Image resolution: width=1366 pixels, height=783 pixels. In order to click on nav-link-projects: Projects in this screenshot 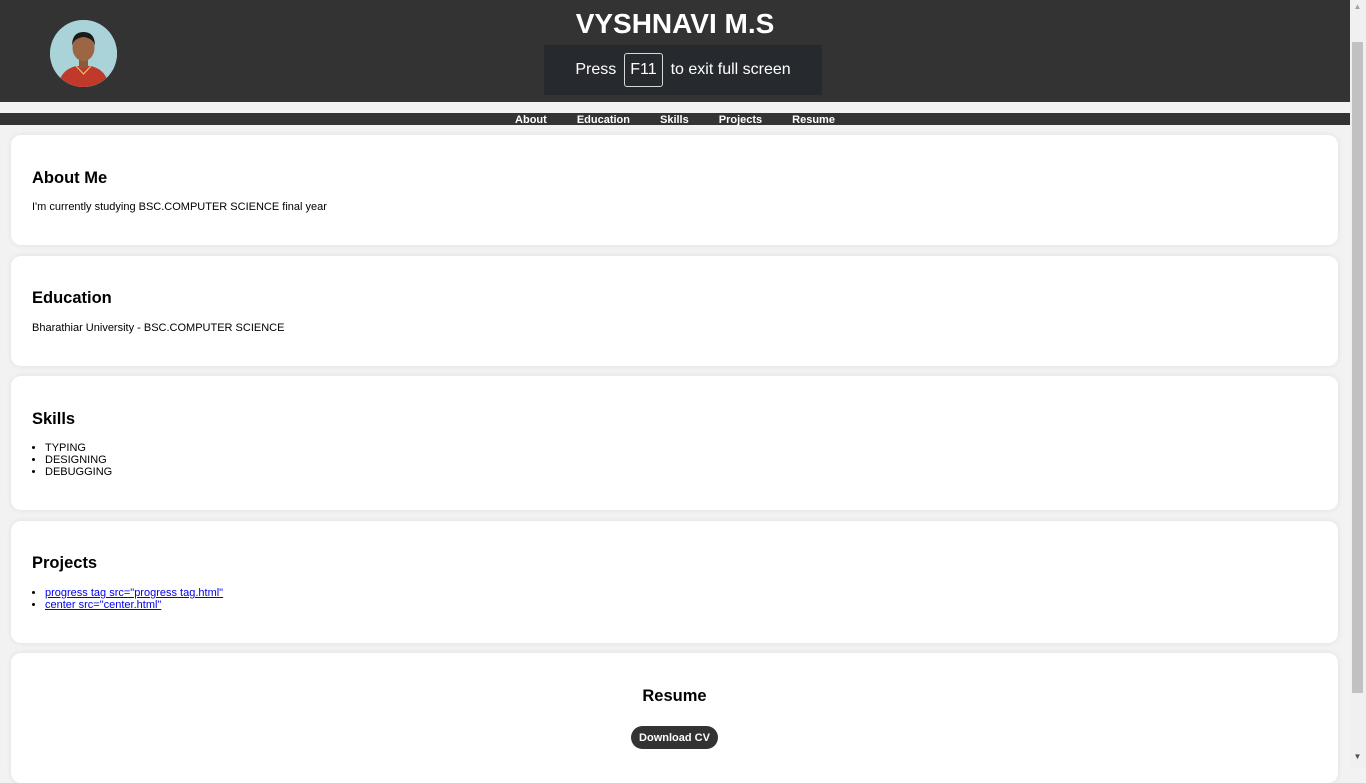, I will do `click(740, 120)`.